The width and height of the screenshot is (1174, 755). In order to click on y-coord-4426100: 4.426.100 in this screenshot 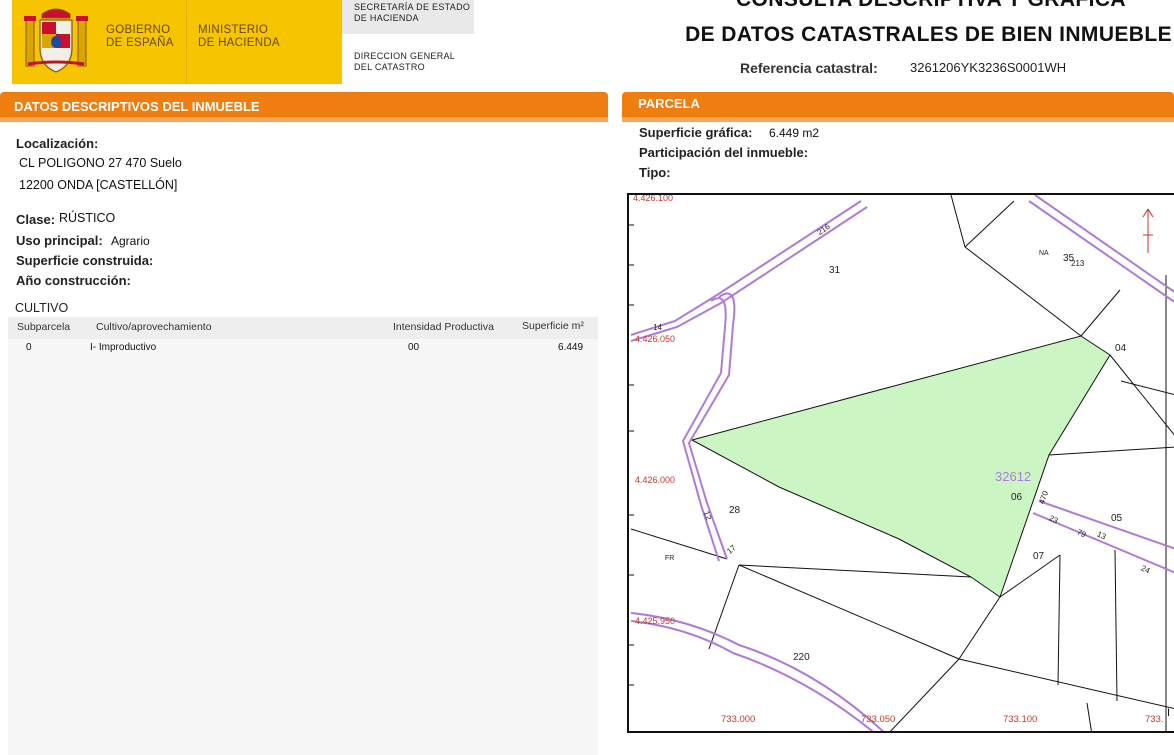, I will do `click(653, 198)`.